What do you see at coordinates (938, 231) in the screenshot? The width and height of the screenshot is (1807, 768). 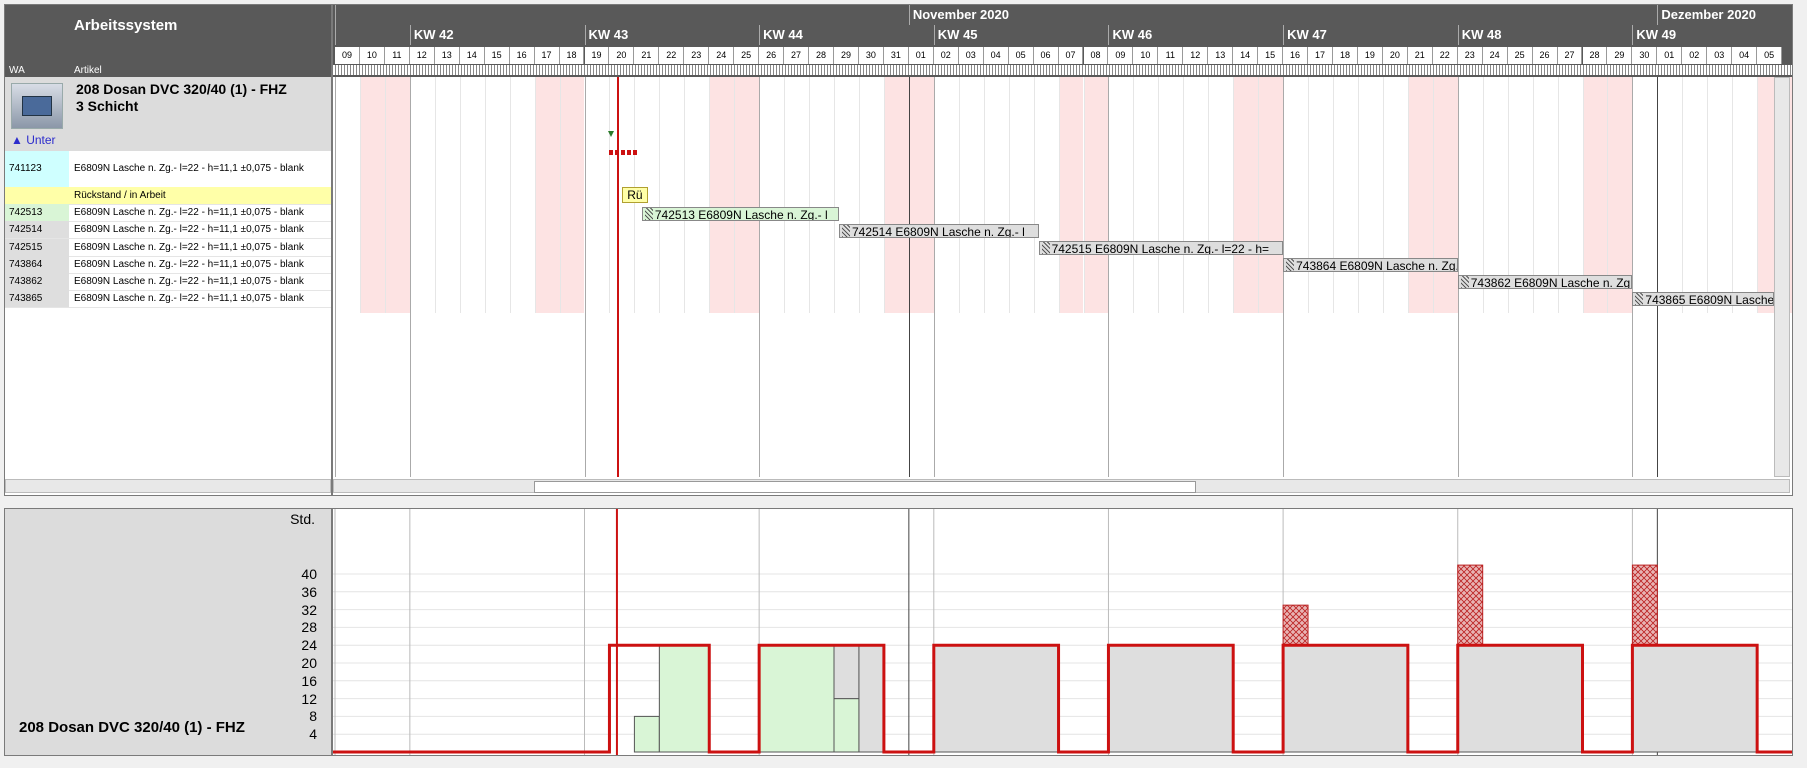 I see `order-bar: 742514 E6809N Lasche n. Zg.- l` at bounding box center [938, 231].